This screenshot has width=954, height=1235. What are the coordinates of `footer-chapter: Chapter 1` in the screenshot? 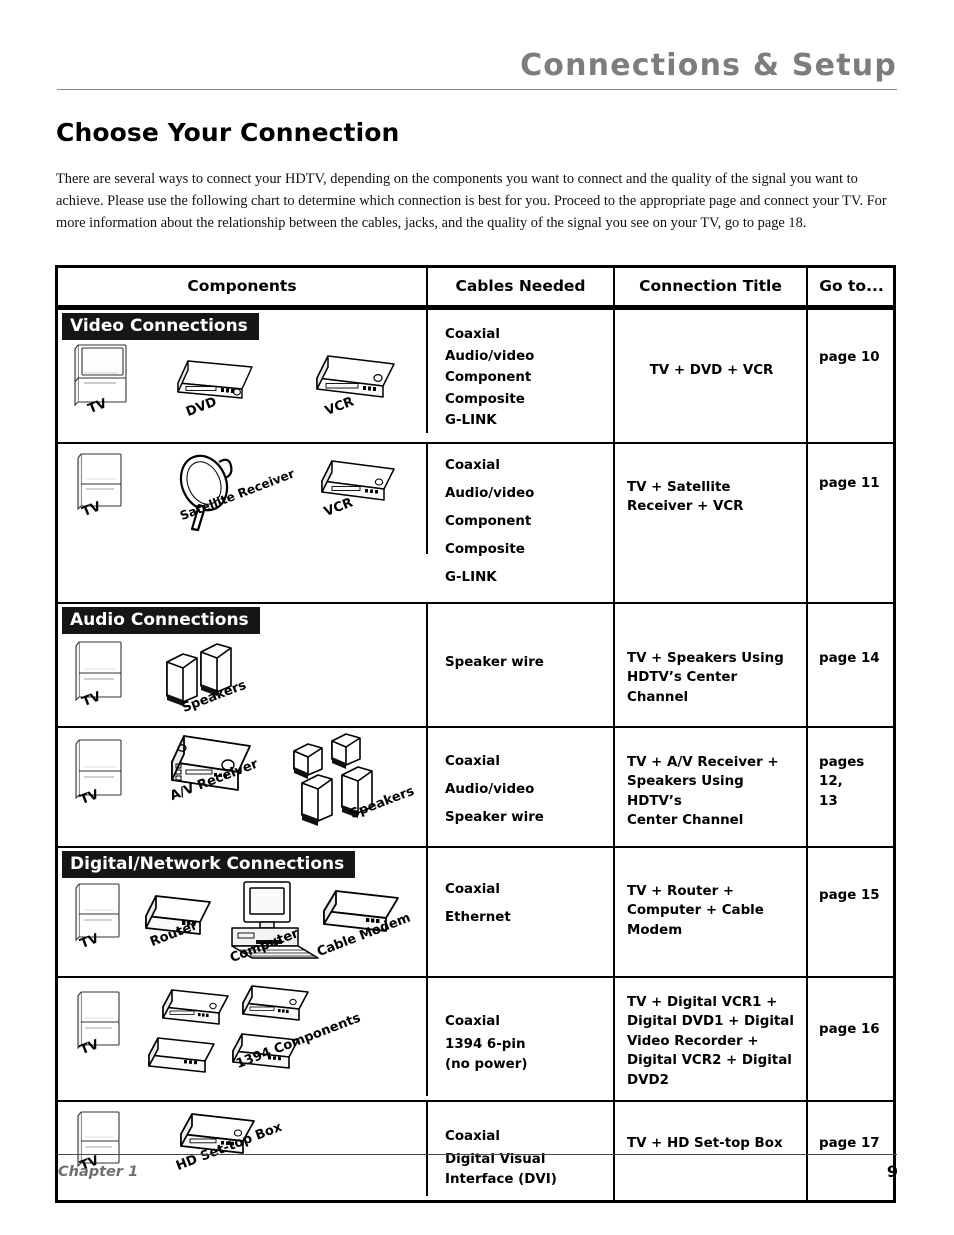 It's located at (98, 1172).